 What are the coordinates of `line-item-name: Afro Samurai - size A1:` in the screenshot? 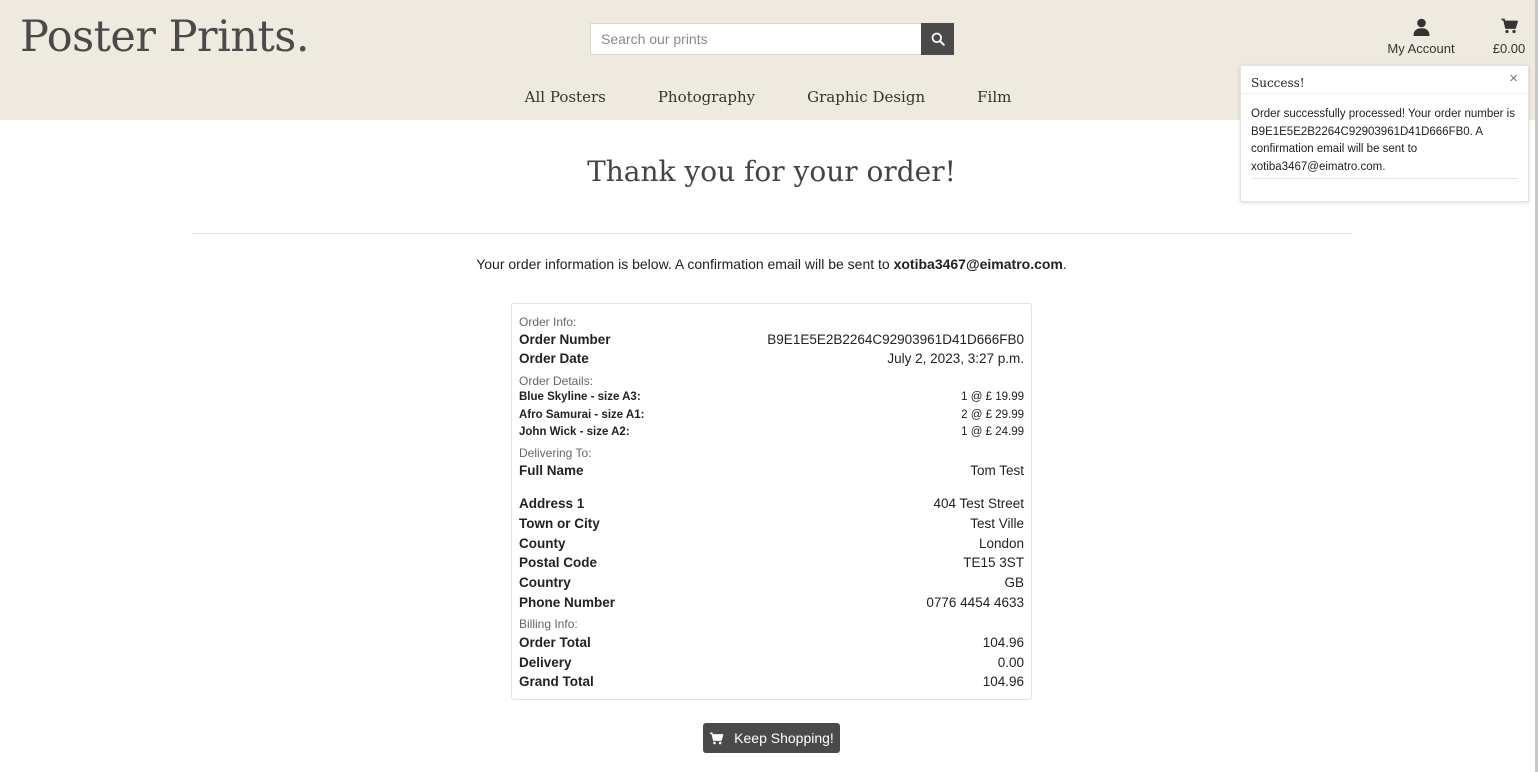 It's located at (582, 415).